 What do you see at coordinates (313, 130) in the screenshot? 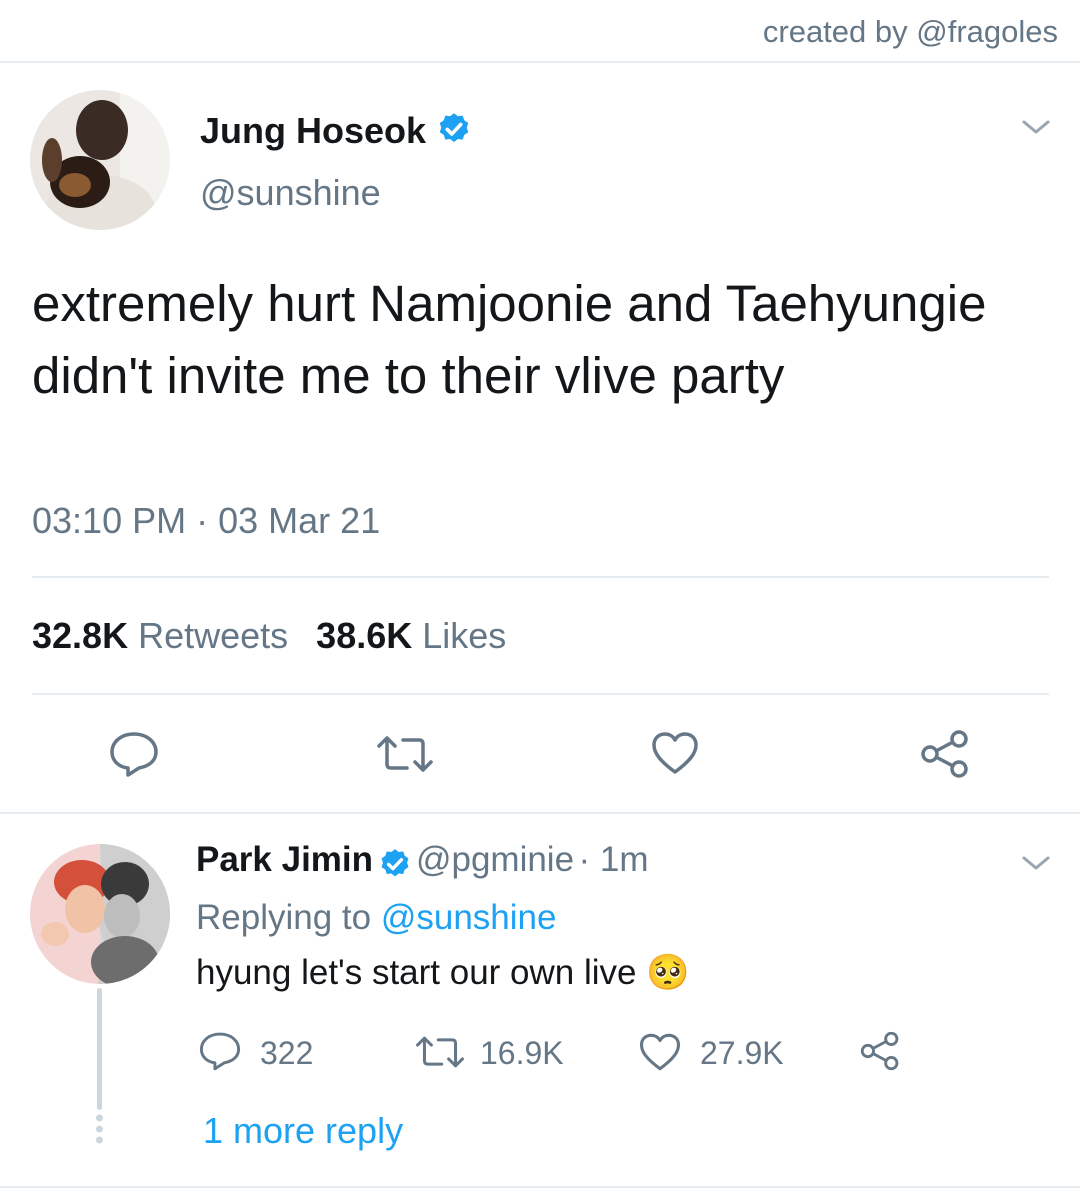
I see `author-name: Jung Hoseok` at bounding box center [313, 130].